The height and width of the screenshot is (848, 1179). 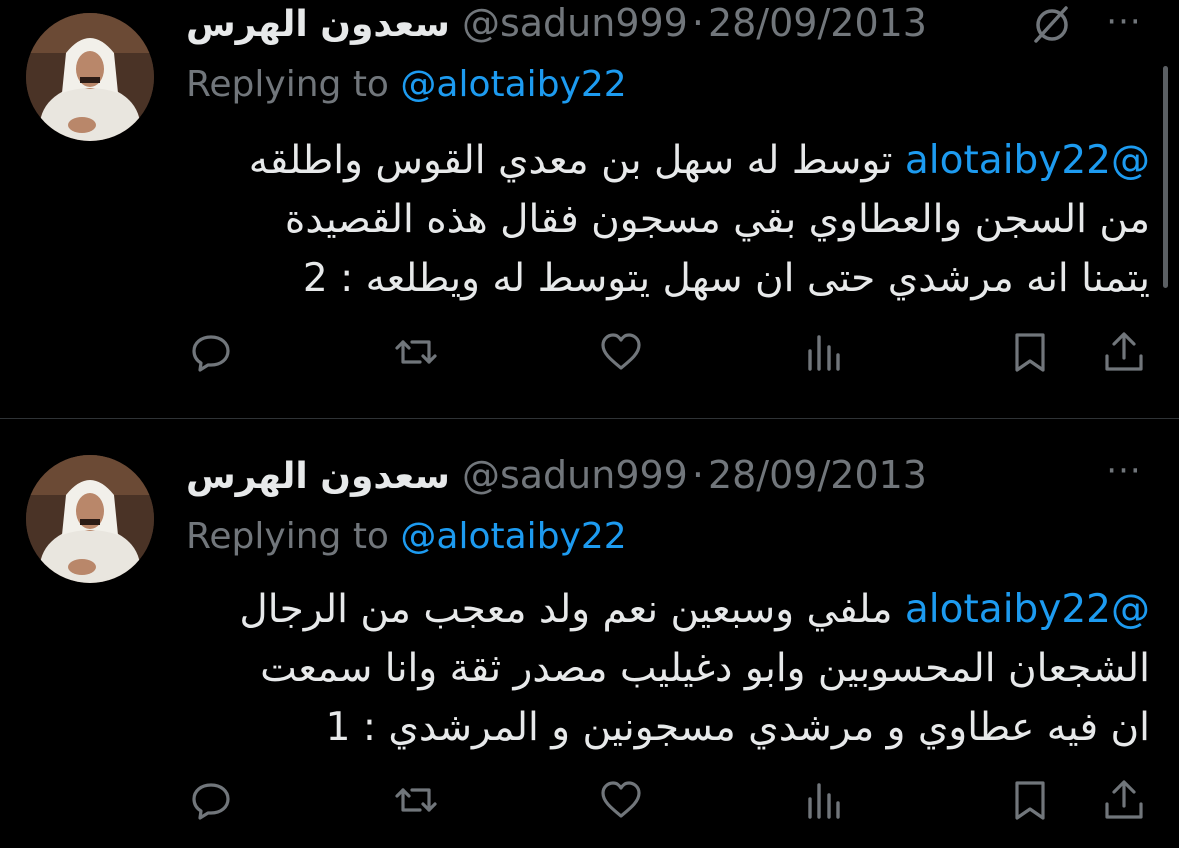 I want to click on grok-icon, so click(x=1050, y=24).